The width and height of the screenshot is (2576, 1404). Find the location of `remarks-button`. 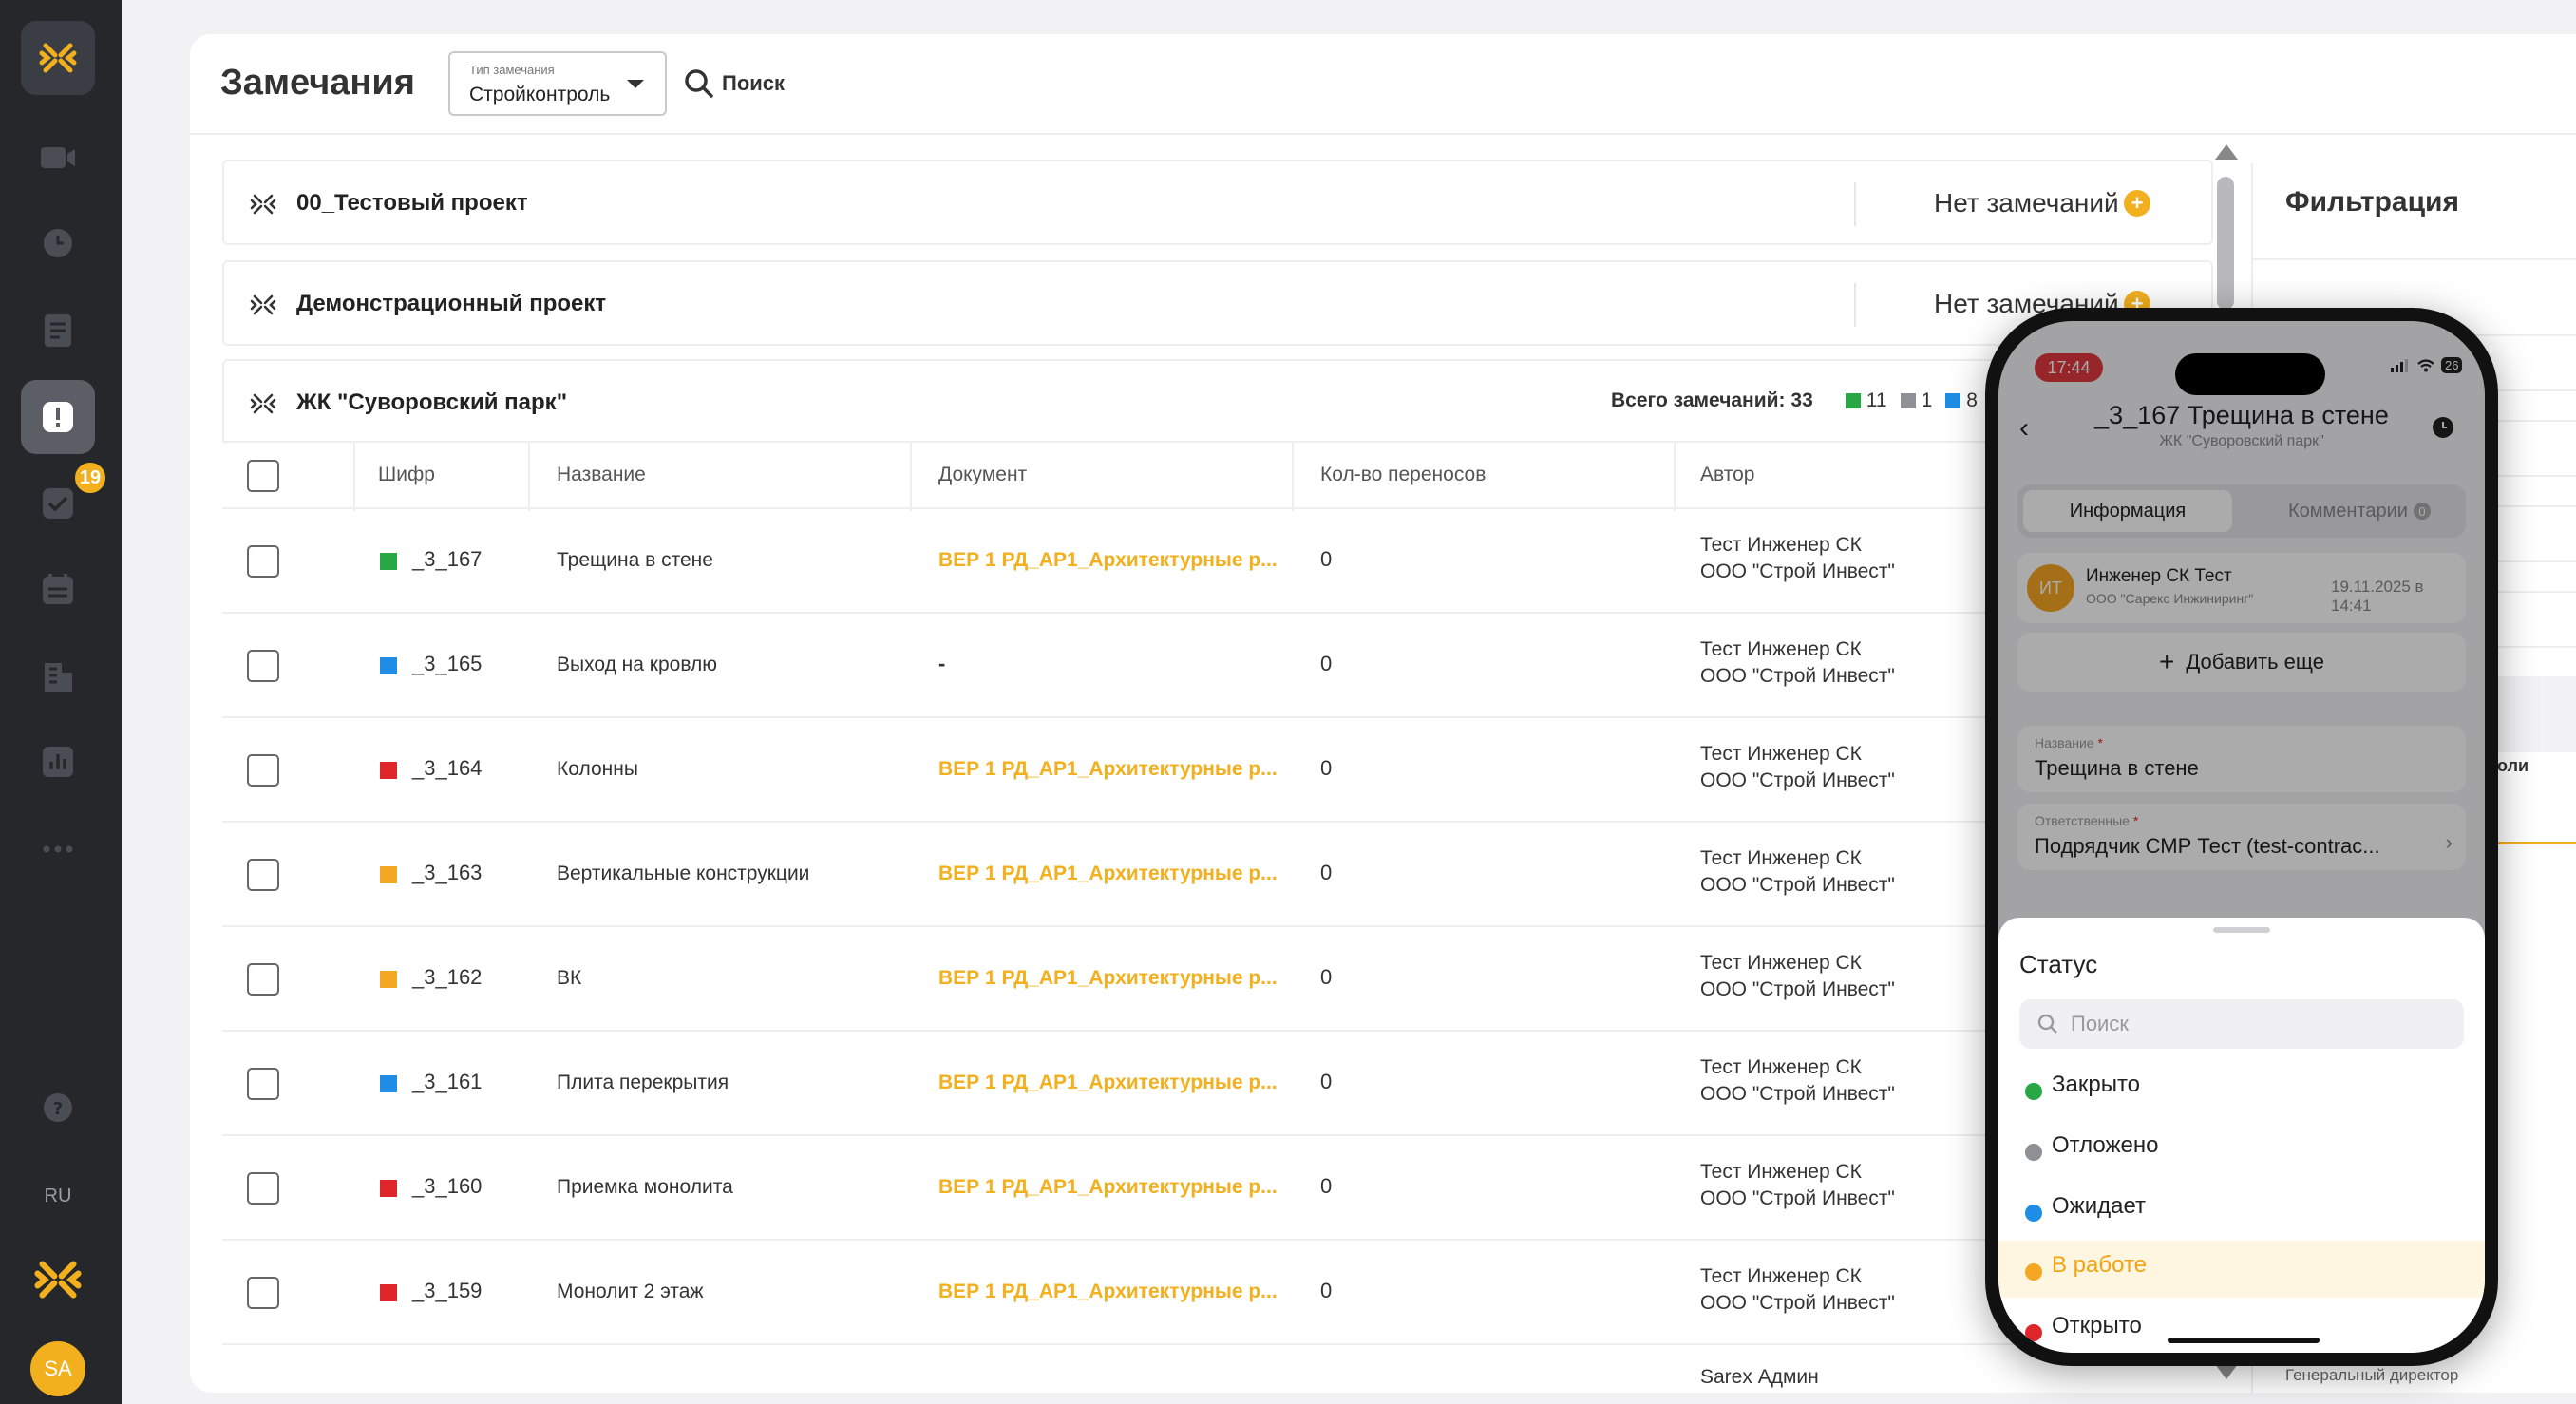

remarks-button is located at coordinates (58, 417).